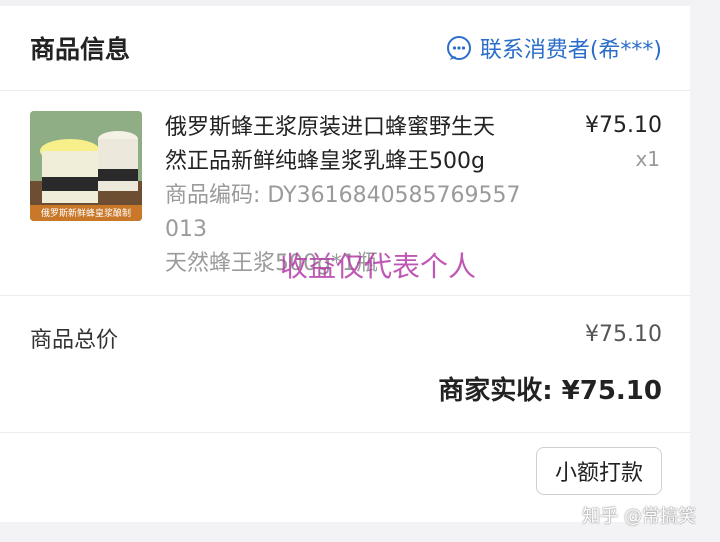 Image resolution: width=720 pixels, height=542 pixels. I want to click on product-code-line1: 商品编码: DY3616840585769557, so click(343, 195).